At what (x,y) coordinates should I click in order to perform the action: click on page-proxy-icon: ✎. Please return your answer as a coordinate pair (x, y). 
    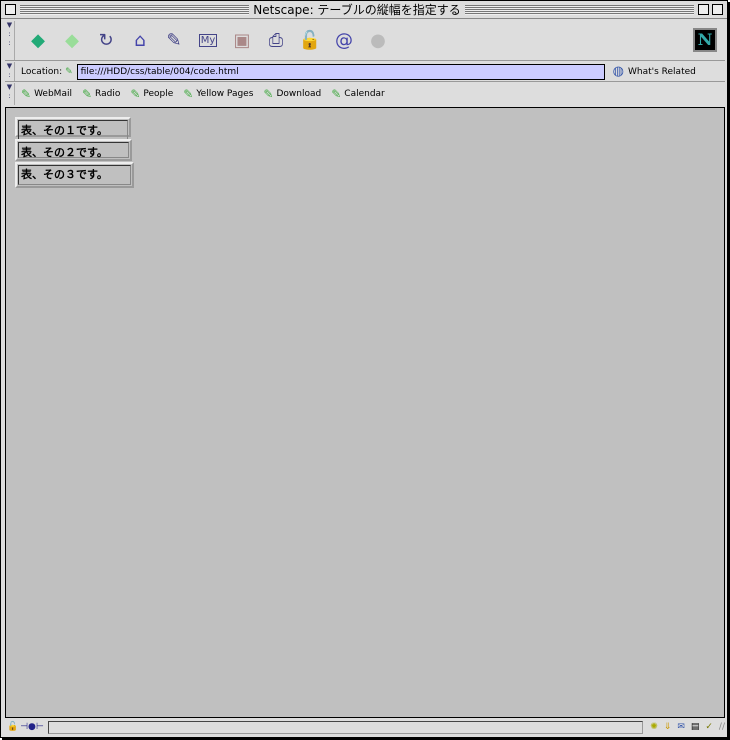
    Looking at the image, I should click on (69, 72).